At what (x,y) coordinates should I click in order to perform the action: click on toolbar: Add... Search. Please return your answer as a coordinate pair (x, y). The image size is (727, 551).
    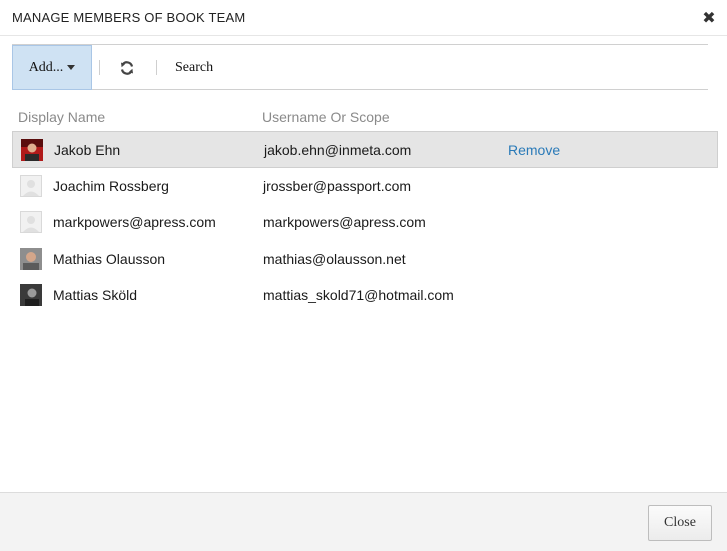
    Looking at the image, I should click on (360, 67).